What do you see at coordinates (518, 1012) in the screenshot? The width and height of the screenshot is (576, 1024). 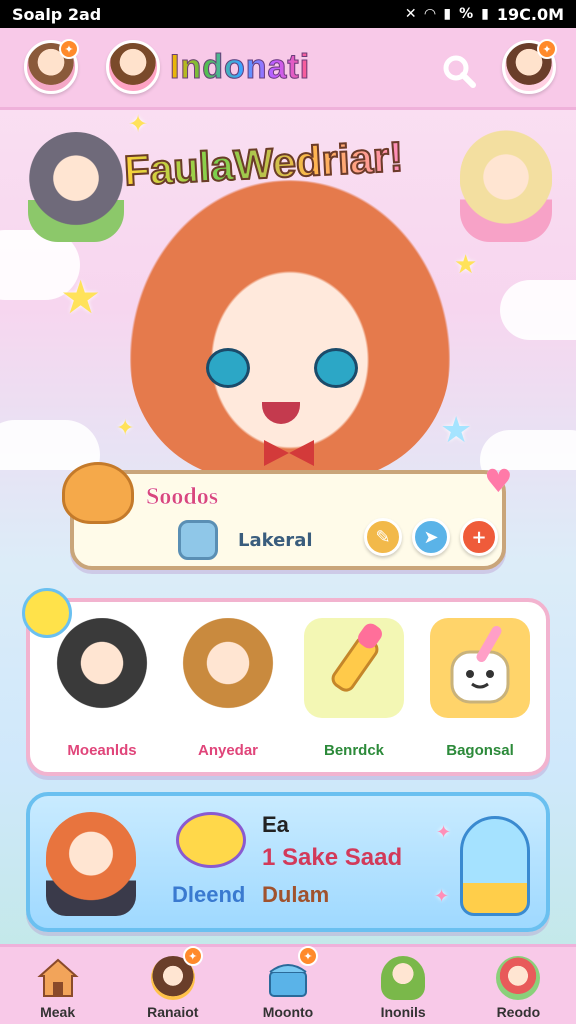 I see `nav-item-label: Reodo` at bounding box center [518, 1012].